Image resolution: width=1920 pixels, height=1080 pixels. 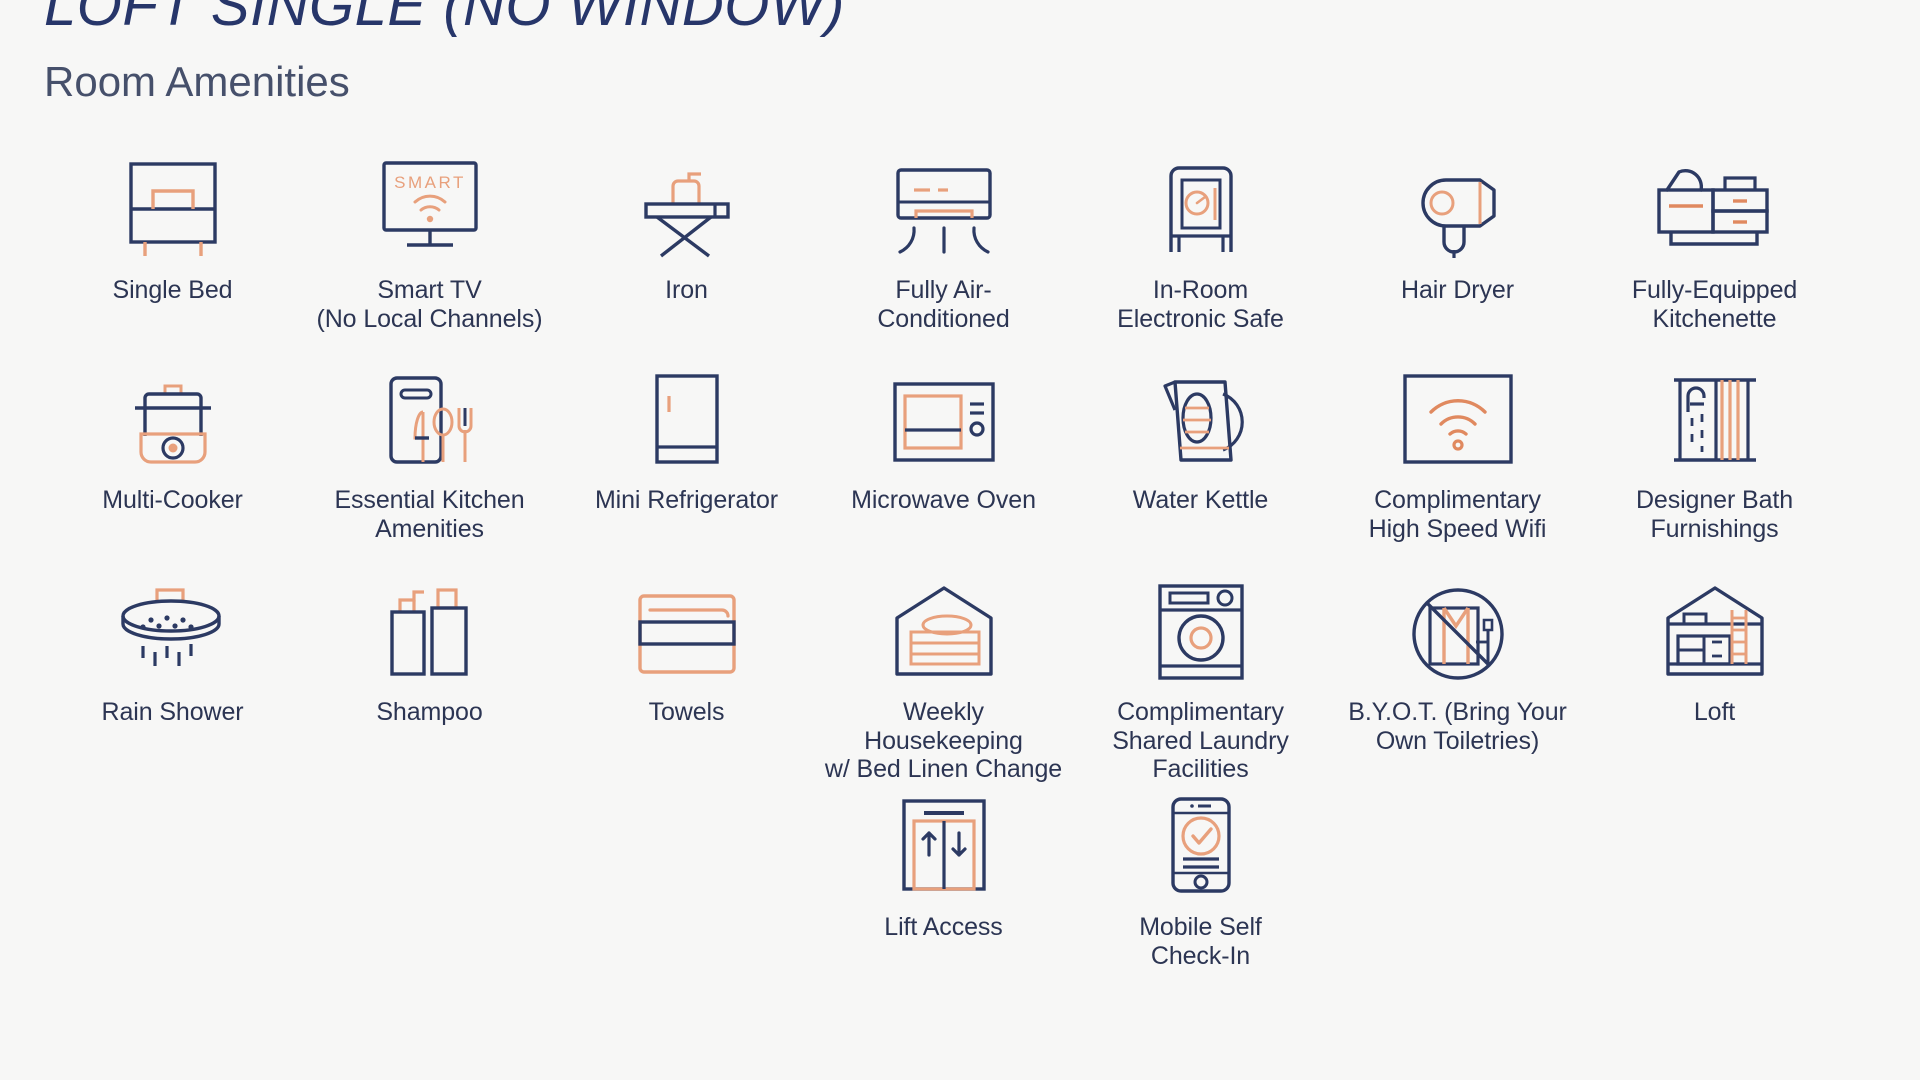 I want to click on amenity-label: Hair Dryer, so click(x=1457, y=290).